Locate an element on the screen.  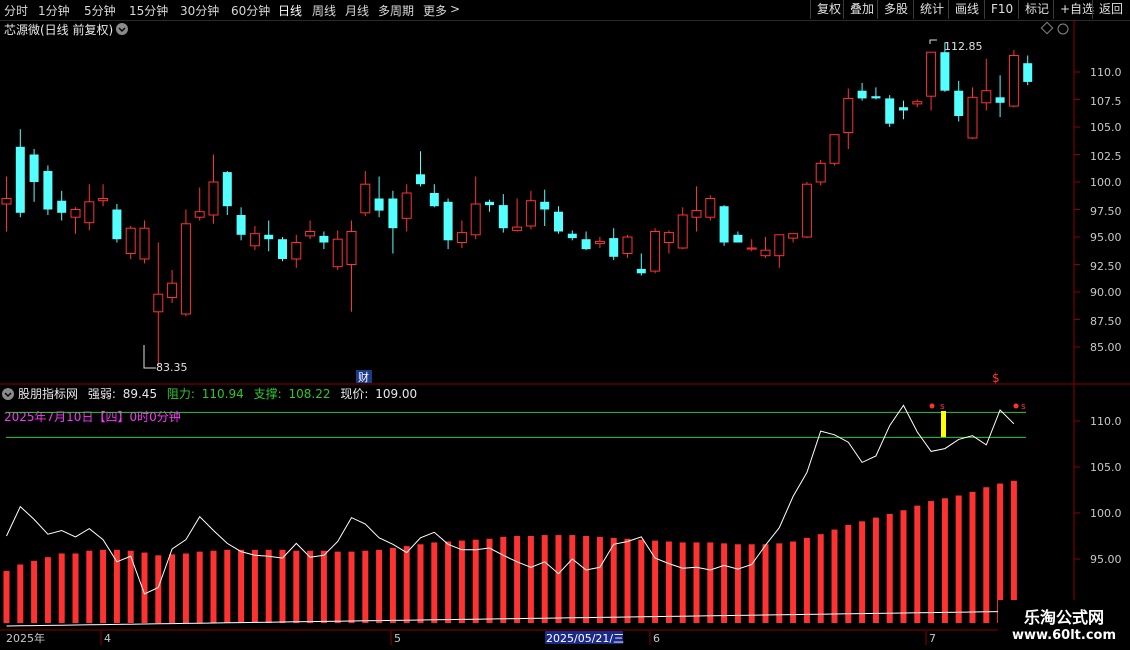
period-tab-15min: 15分钟 is located at coordinates (148, 10).